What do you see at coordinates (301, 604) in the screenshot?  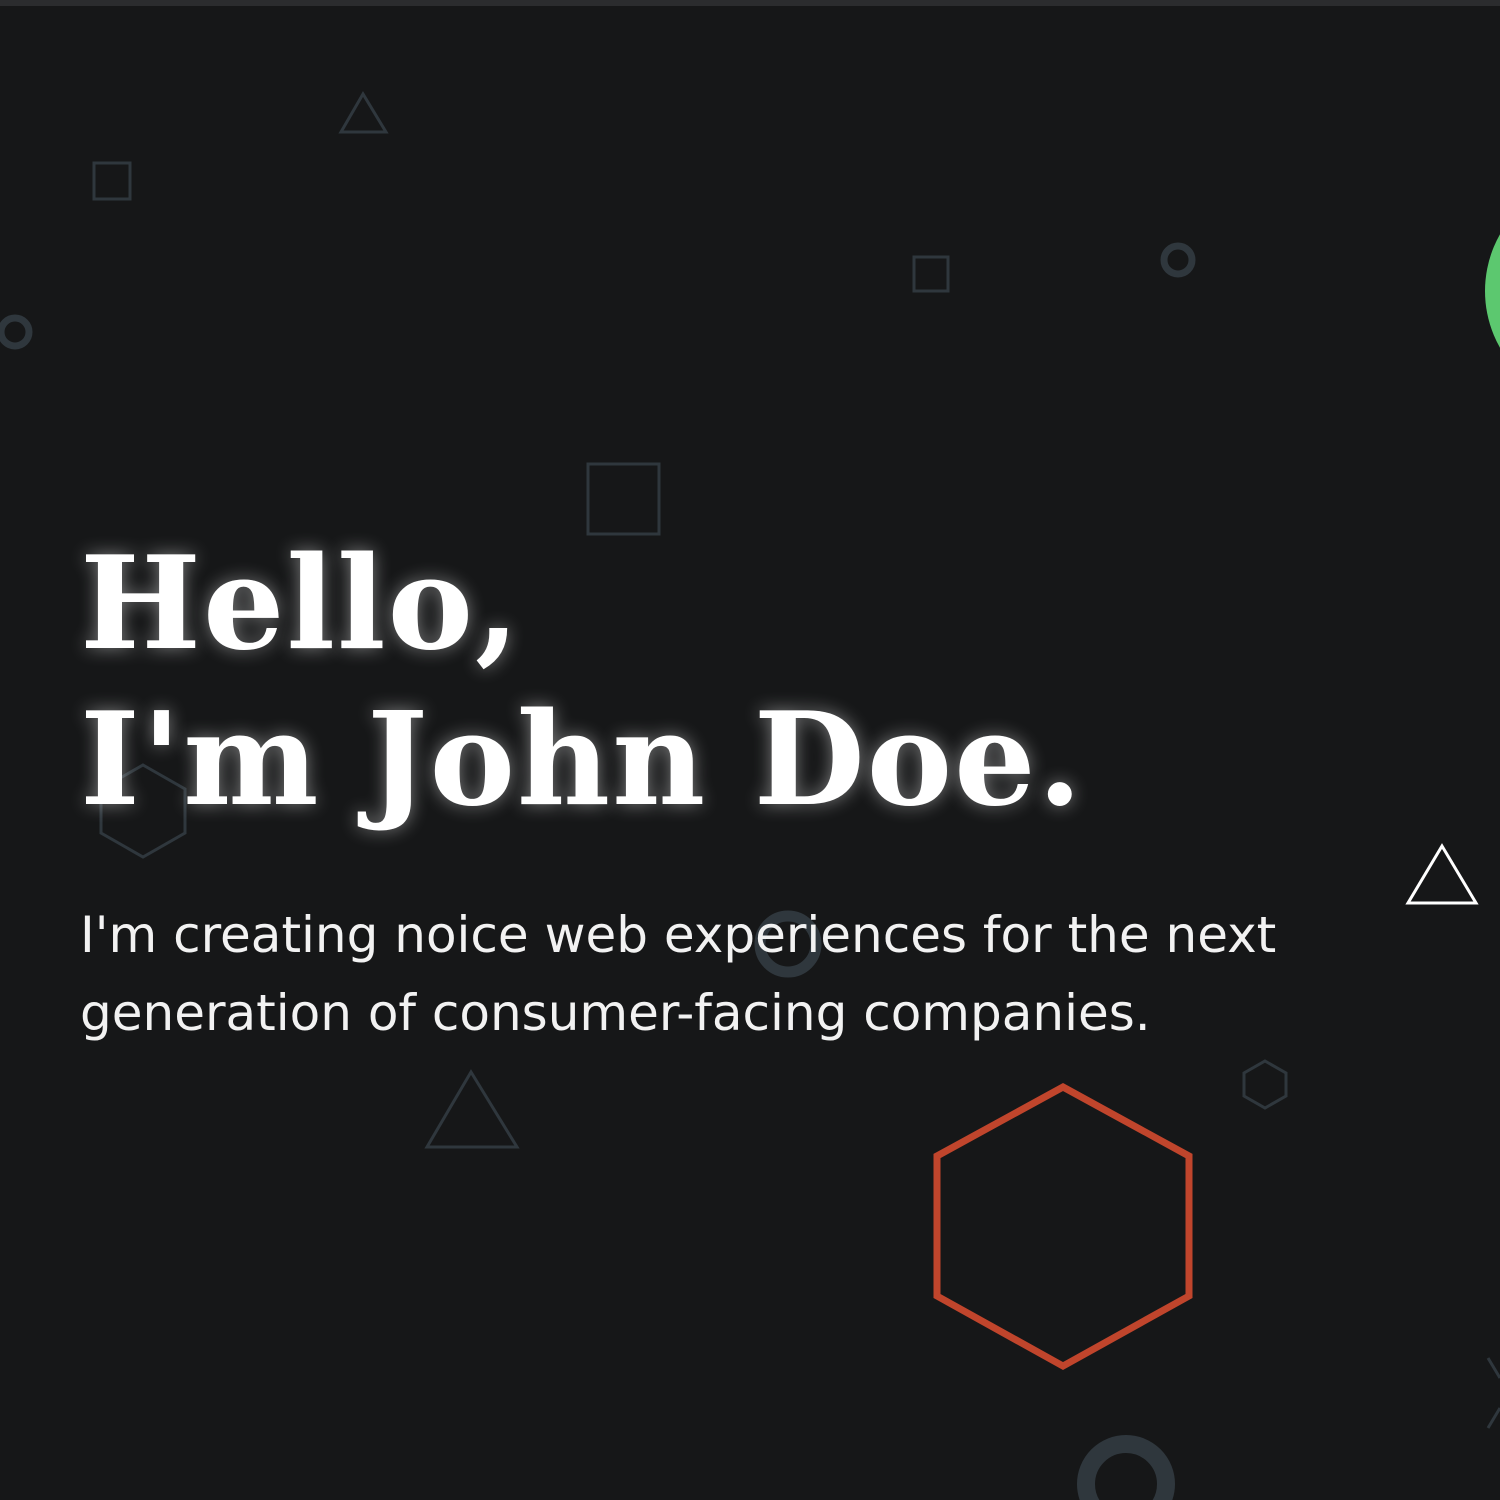 I see `hero-greeting: Hello,` at bounding box center [301, 604].